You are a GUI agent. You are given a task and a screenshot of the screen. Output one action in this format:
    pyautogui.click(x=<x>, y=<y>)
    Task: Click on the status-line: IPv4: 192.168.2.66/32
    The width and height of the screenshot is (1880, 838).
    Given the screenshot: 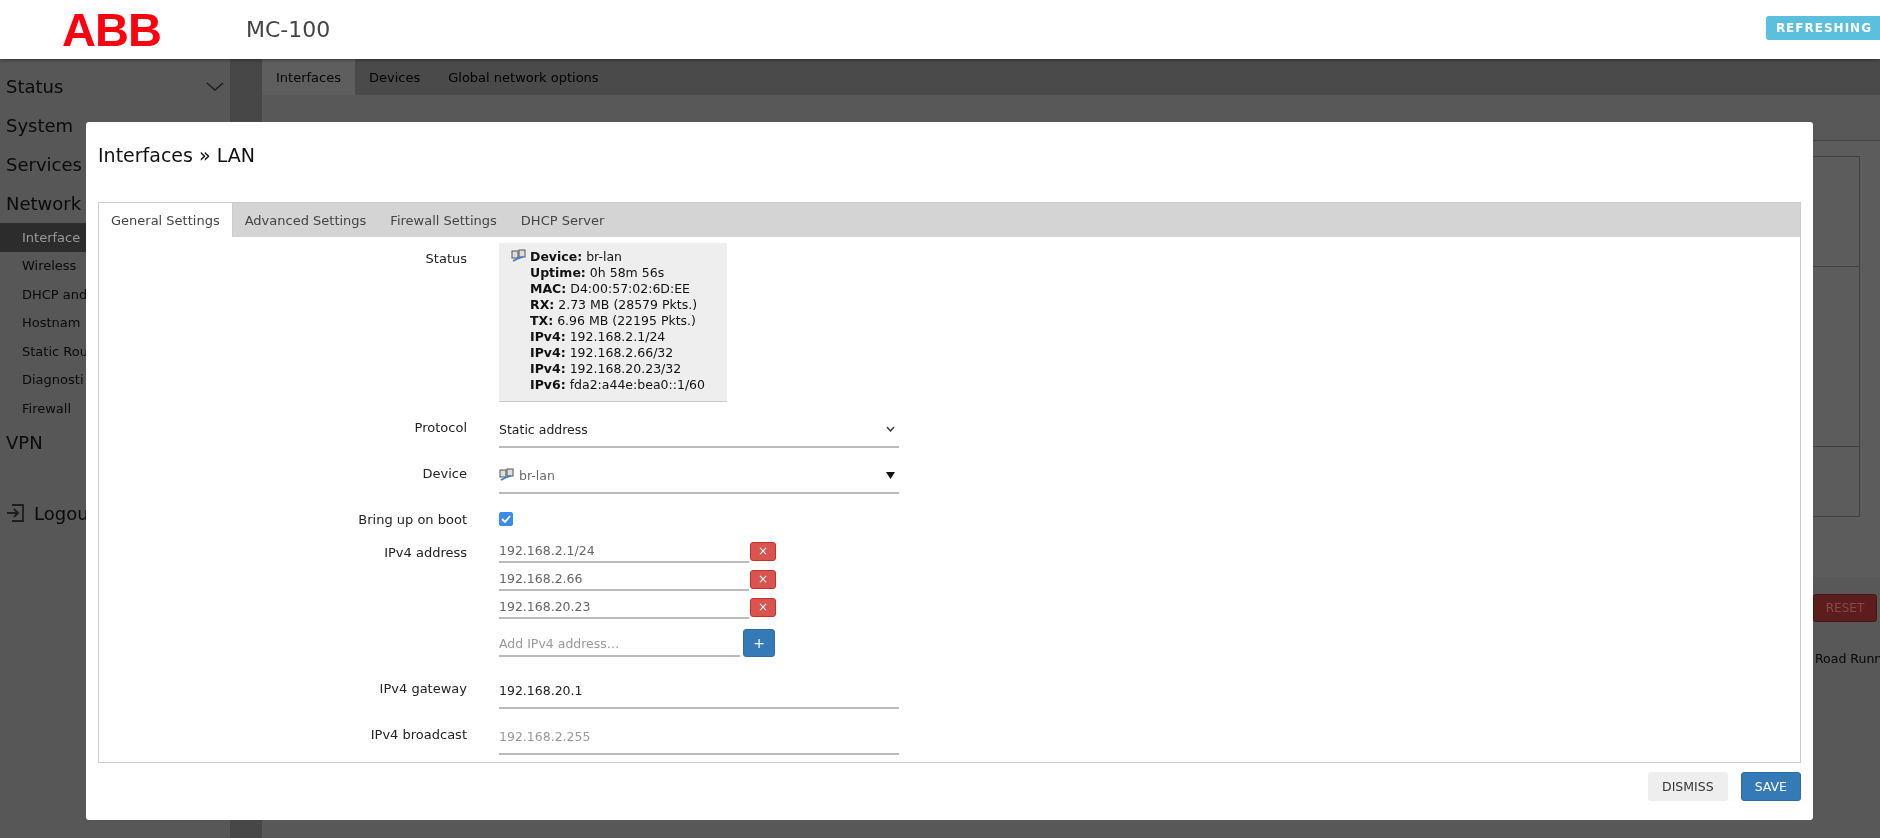 What is the action you would take?
    pyautogui.click(x=602, y=353)
    